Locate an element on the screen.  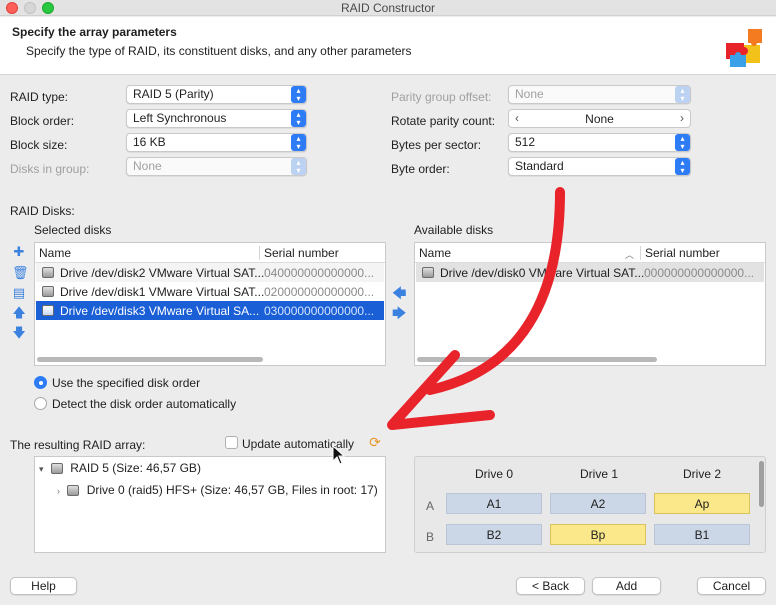
parity-group-offset-value: None is located at coordinates (529, 94).